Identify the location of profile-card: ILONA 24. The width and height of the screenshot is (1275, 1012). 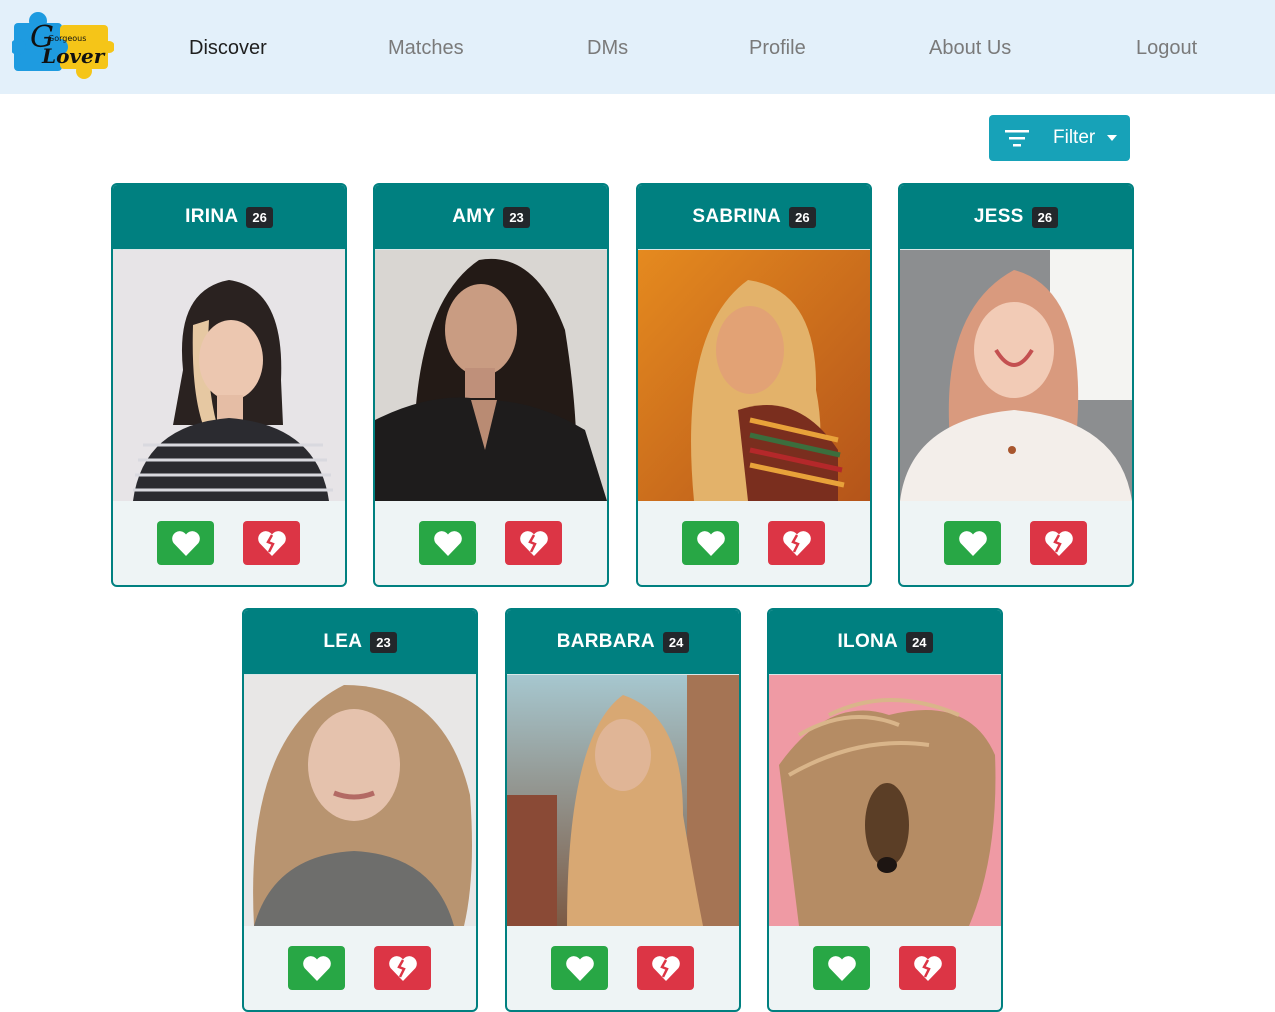
(885, 810).